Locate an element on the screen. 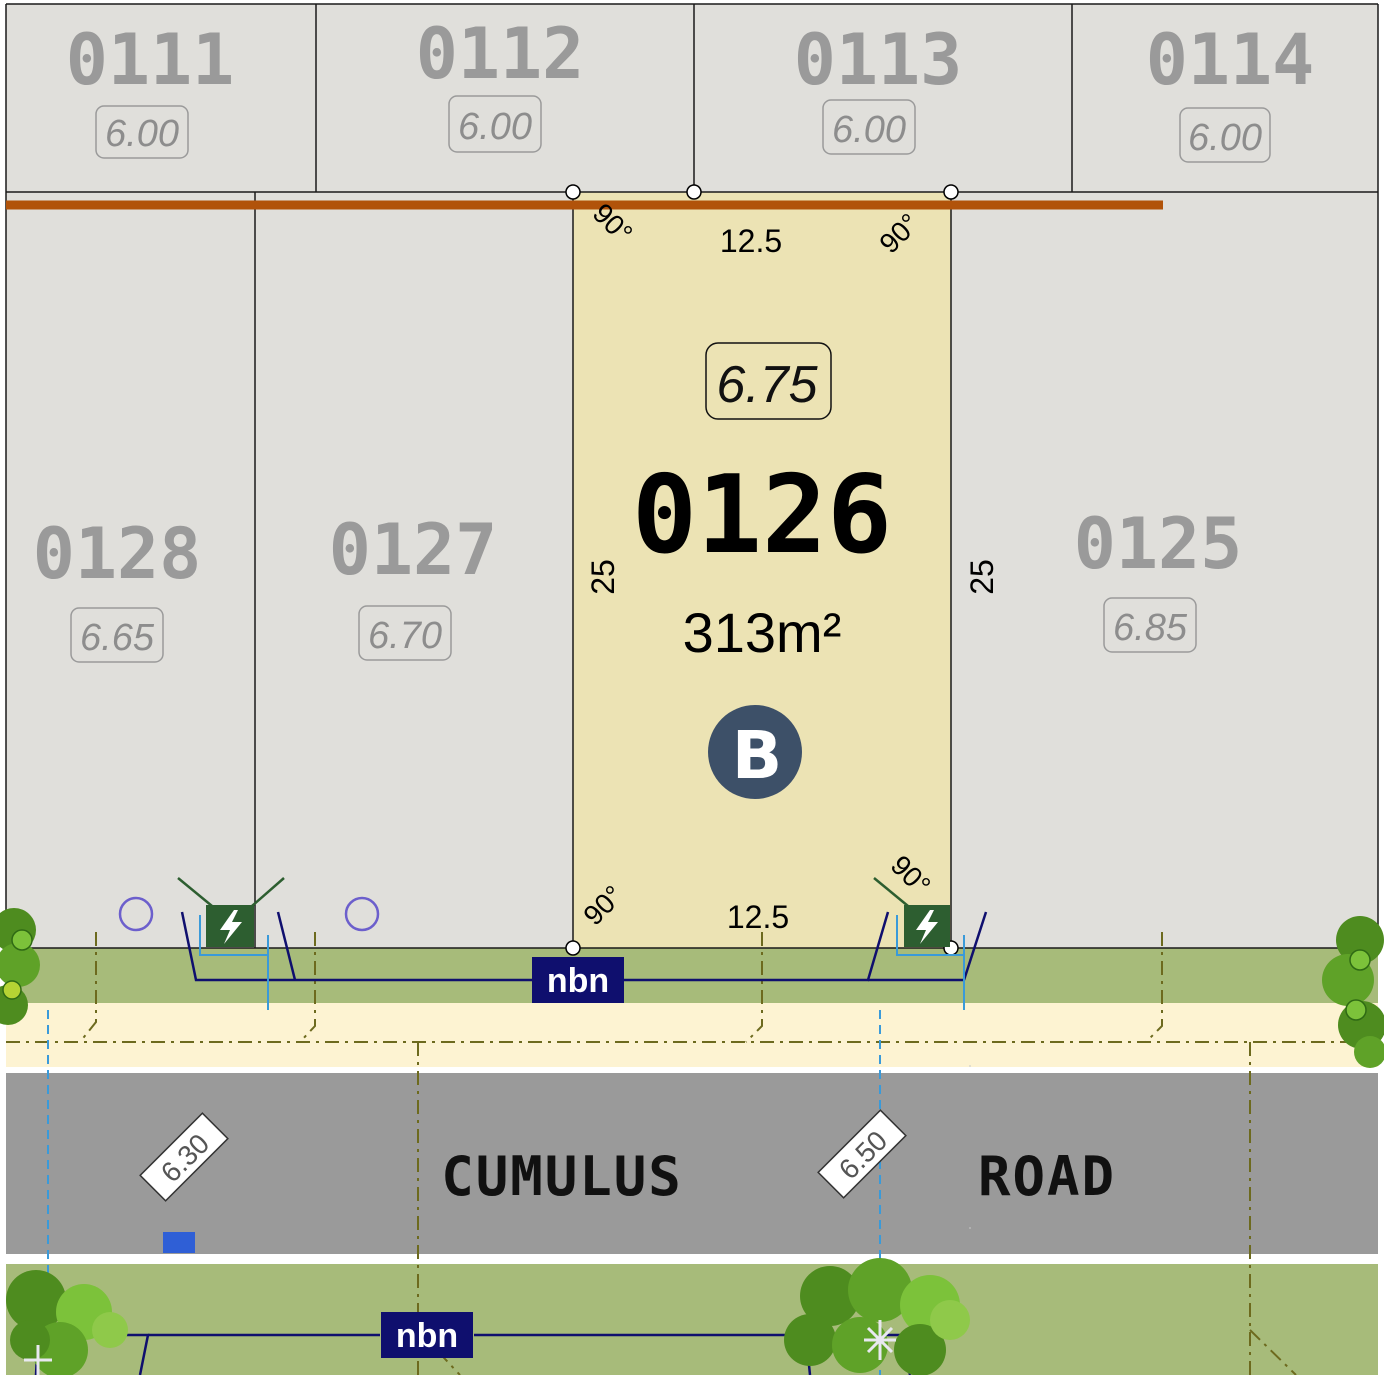 The image size is (1384, 1375). nbn-badge-far: nbn is located at coordinates (427, 1335).